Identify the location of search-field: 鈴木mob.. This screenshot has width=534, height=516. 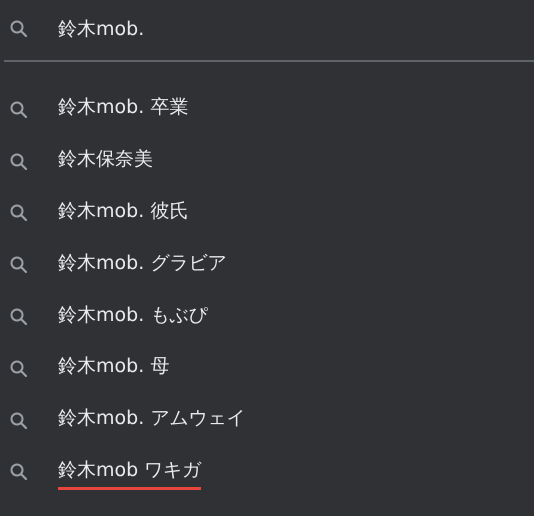
(296, 29).